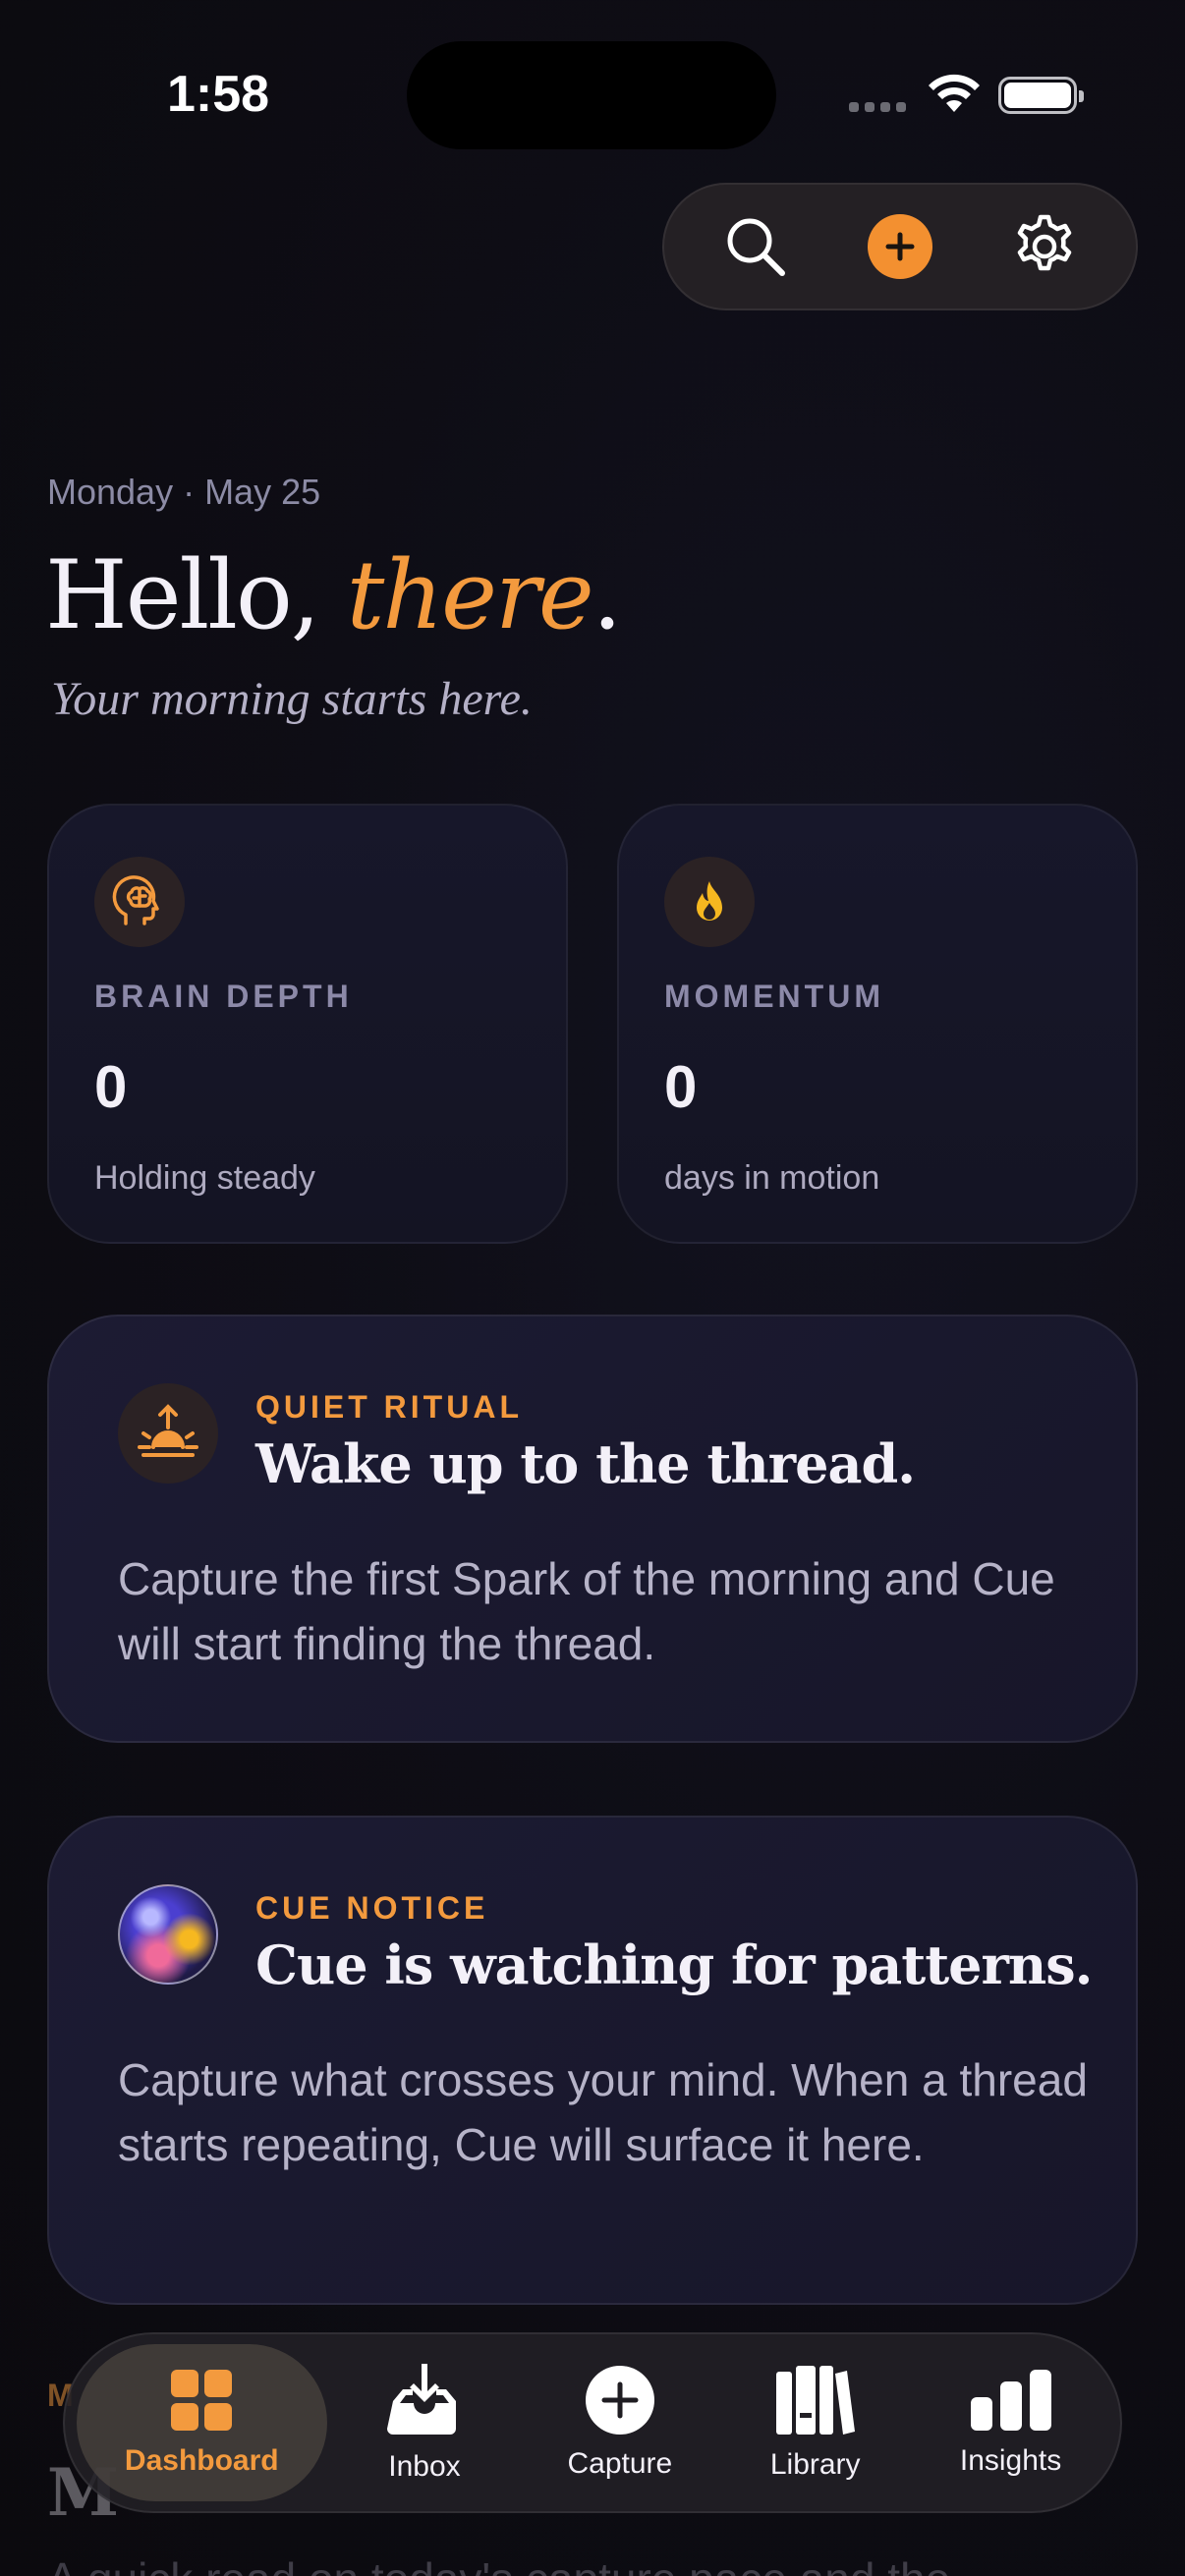 The height and width of the screenshot is (2576, 1185). Describe the element at coordinates (308, 1024) in the screenshot. I see `brain-depth-card: BRAIN DEPTH 0 Holding steady` at that location.